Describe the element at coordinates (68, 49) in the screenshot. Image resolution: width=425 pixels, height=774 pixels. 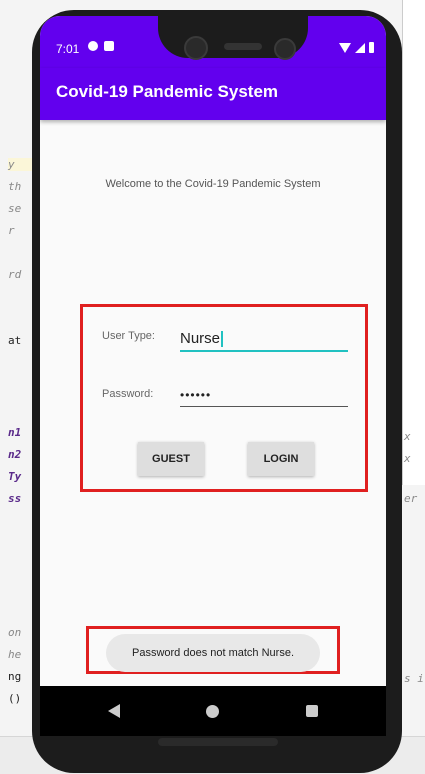
I see `status-time: 7:01` at that location.